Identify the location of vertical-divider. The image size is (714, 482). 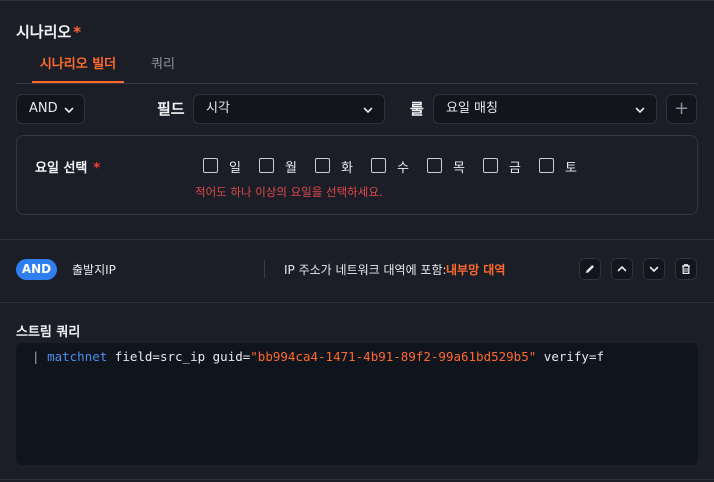
(264, 269).